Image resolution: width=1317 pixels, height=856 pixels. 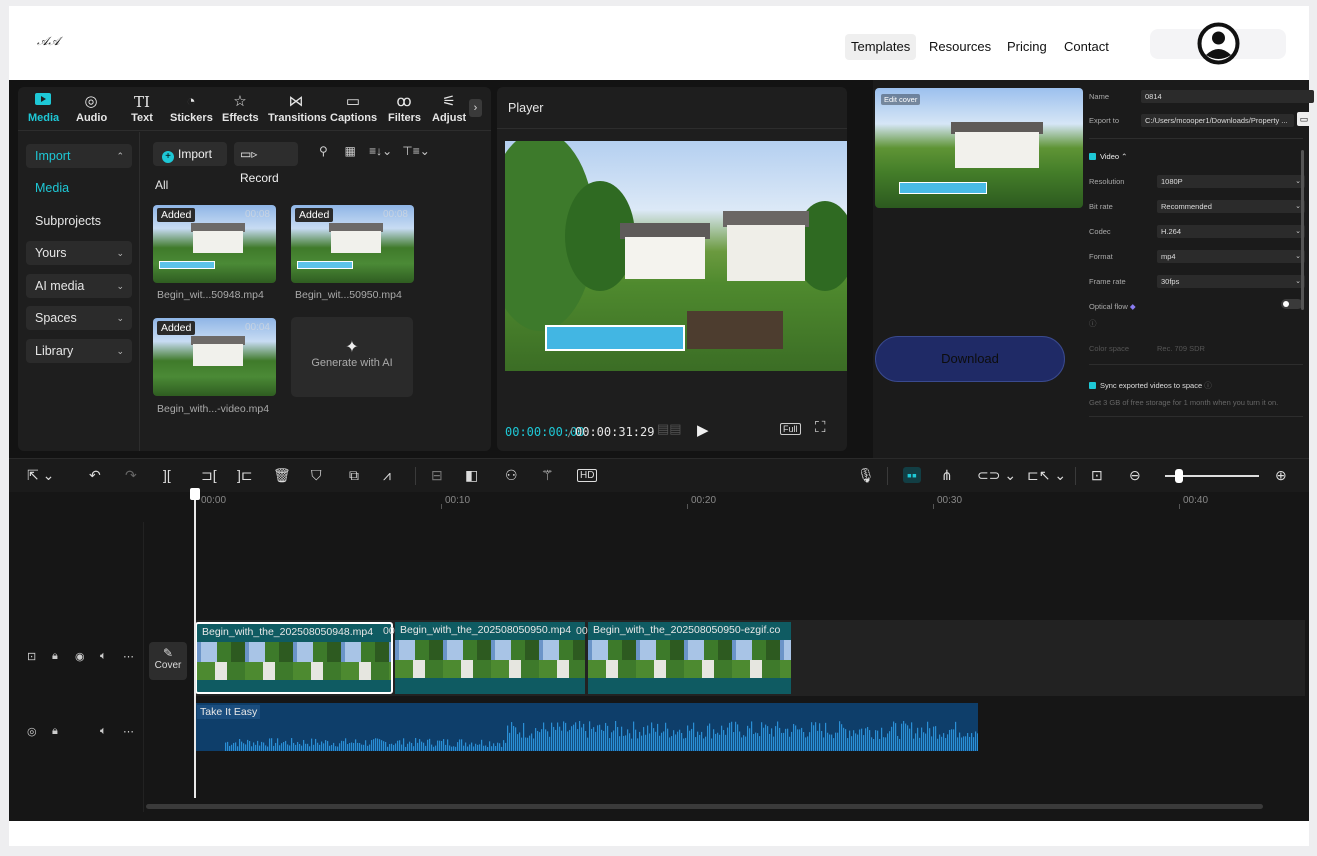 I want to click on tool-media: Media, so click(x=43, y=108).